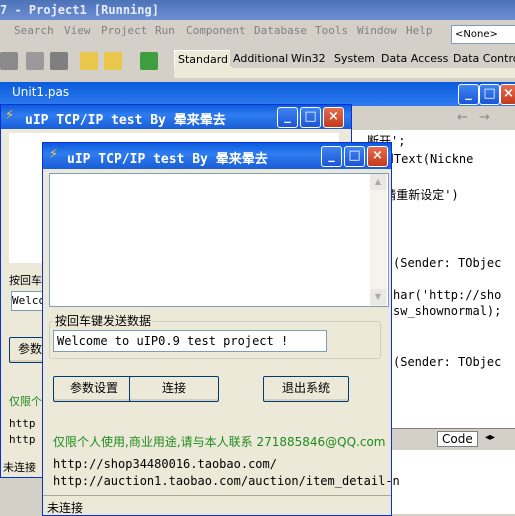 The height and width of the screenshot is (516, 515). I want to click on front-window-title-bar: ⚡ uIP TCP/IP test By 晕来晕去 _ □ ×, so click(217, 156).